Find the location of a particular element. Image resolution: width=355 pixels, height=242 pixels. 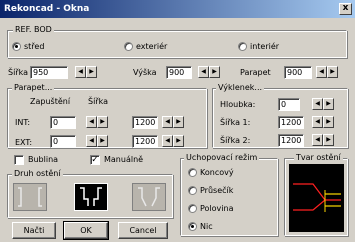

window-title: Rekoncad - Okna is located at coordinates (47, 9).